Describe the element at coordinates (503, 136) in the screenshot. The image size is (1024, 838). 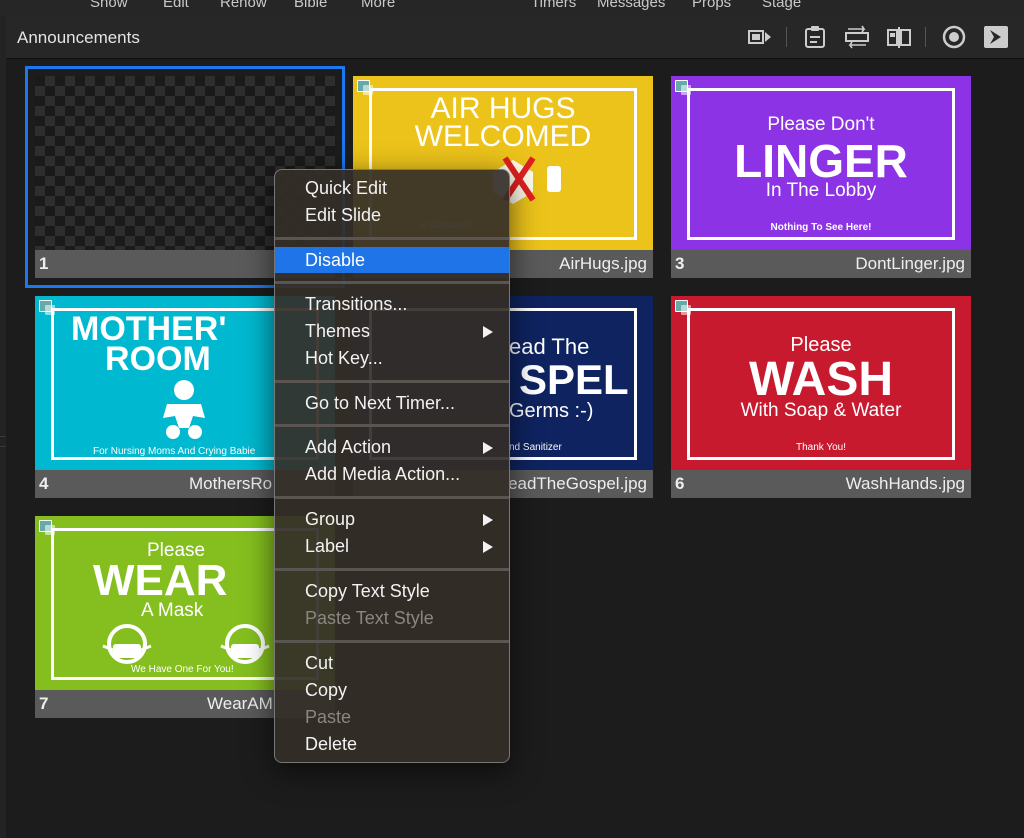
I see `slide-headline: WELCOMED` at that location.